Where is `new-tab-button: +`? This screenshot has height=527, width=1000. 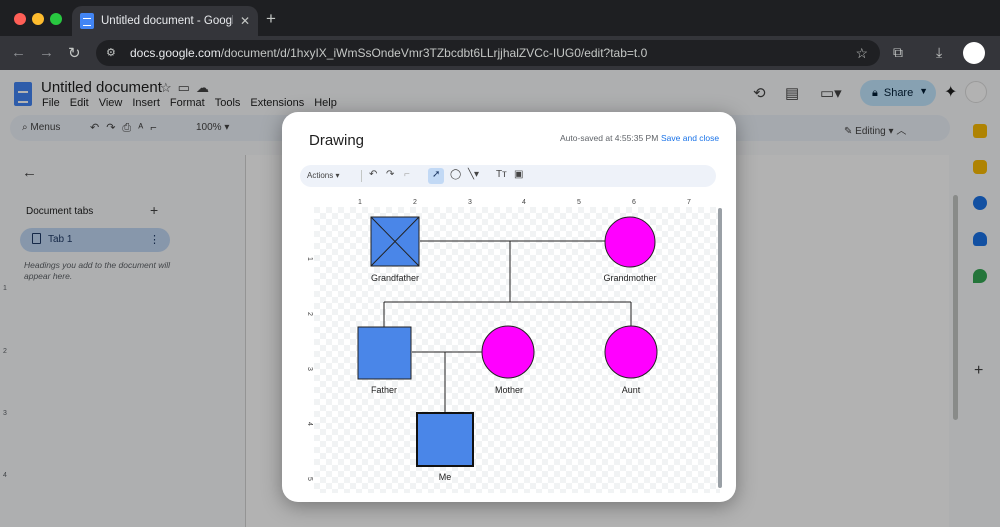 new-tab-button: + is located at coordinates (271, 19).